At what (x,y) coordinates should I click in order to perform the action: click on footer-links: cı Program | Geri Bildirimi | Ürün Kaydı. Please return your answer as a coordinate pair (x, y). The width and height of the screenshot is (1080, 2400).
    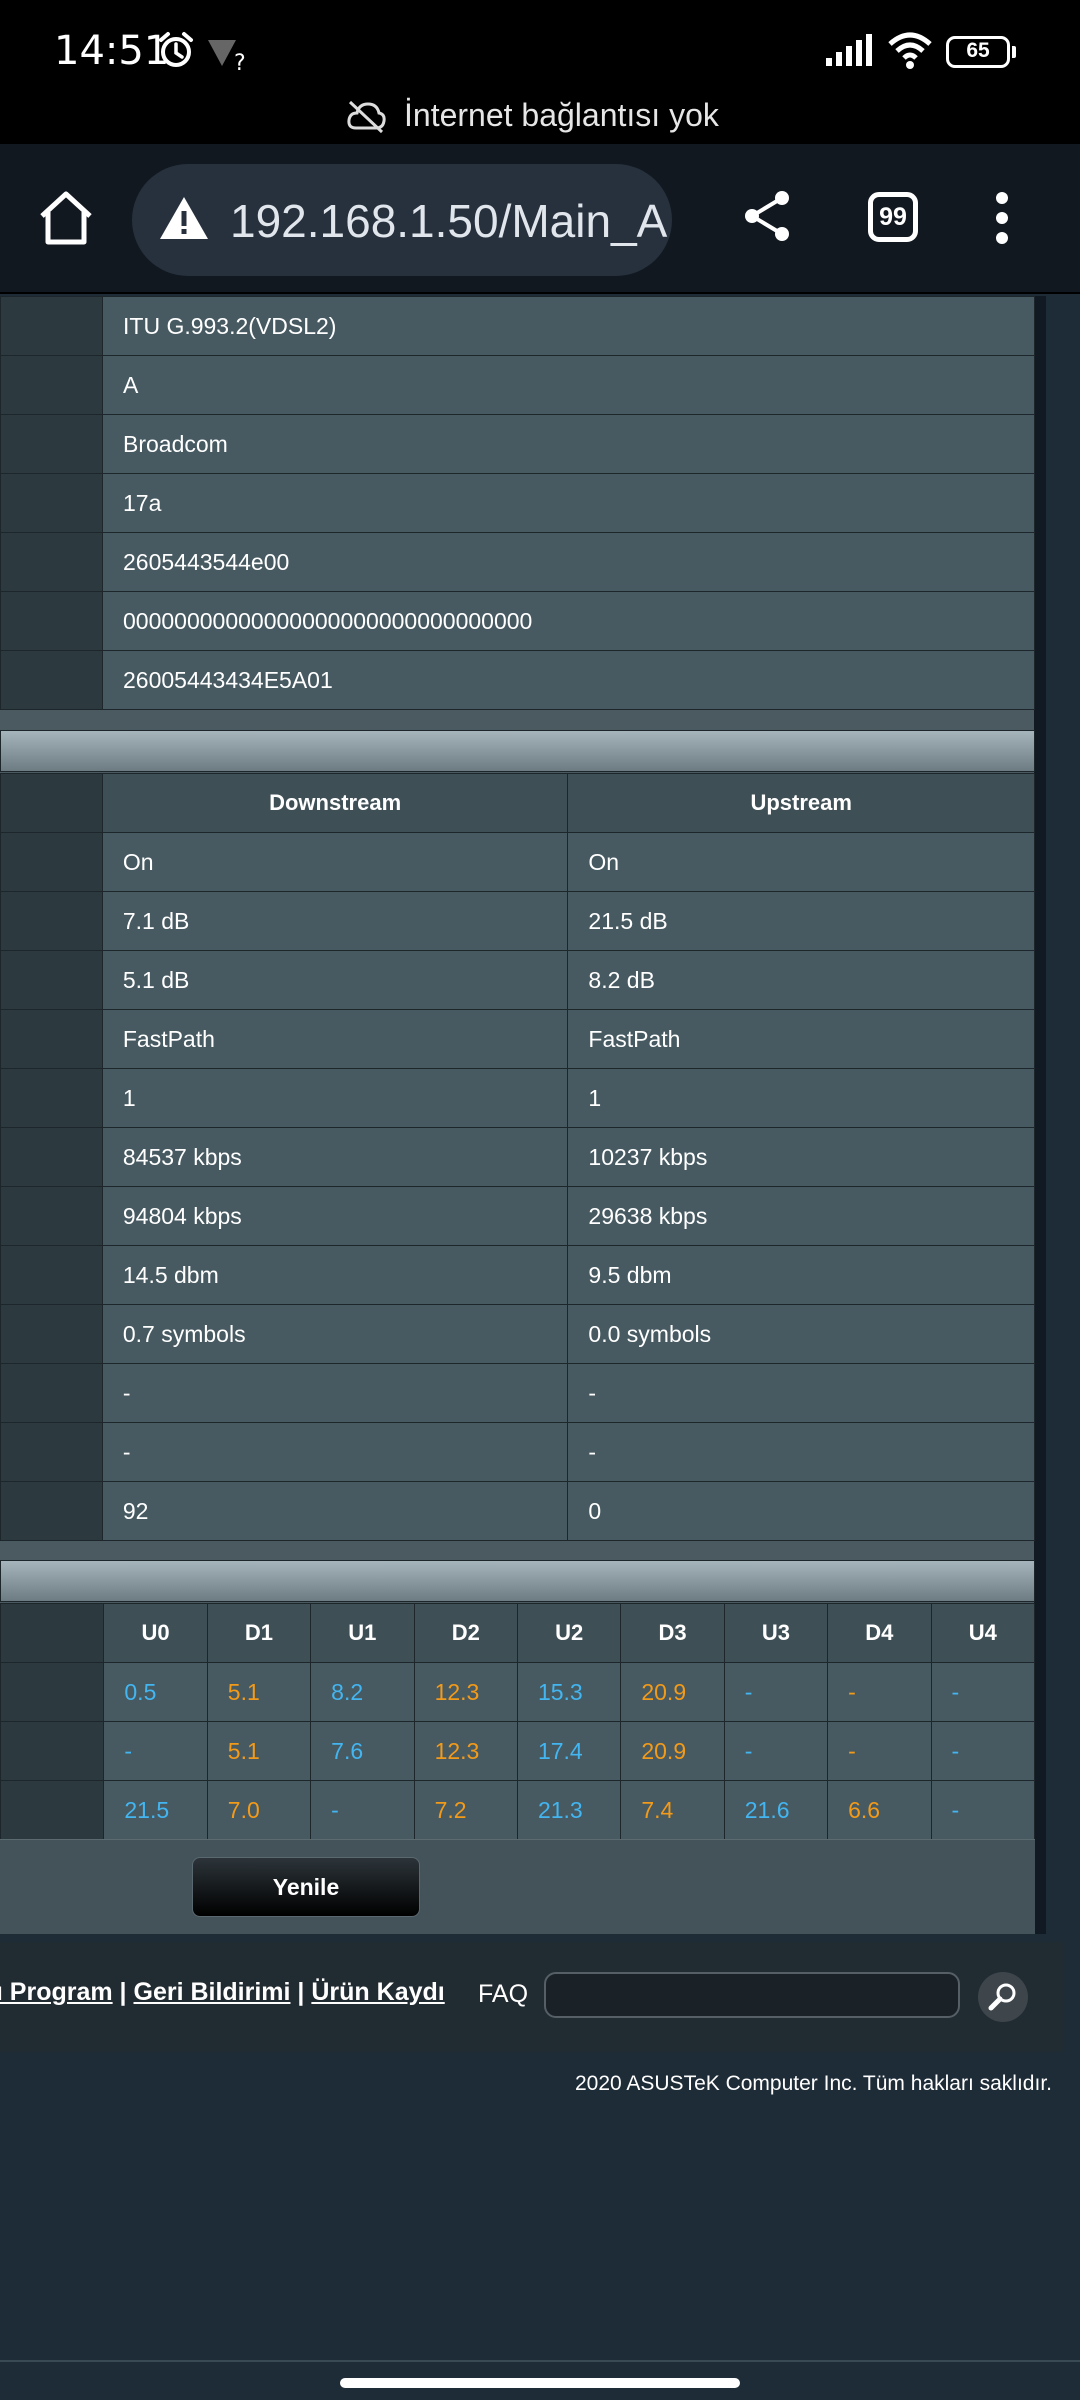
    Looking at the image, I should click on (222, 1992).